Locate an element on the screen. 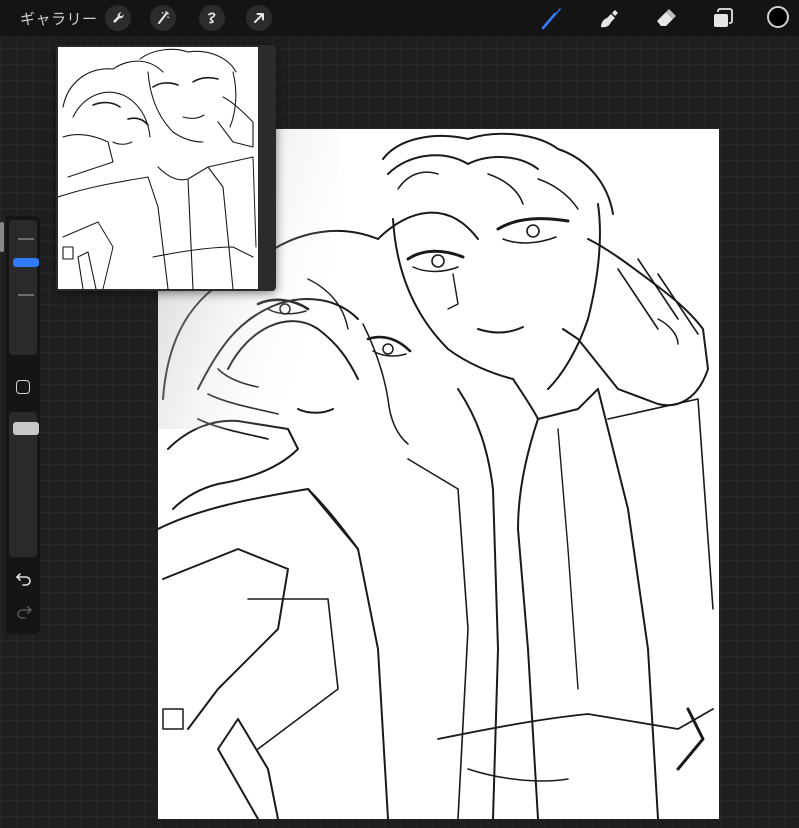 The height and width of the screenshot is (828, 799). reference-window is located at coordinates (166, 168).